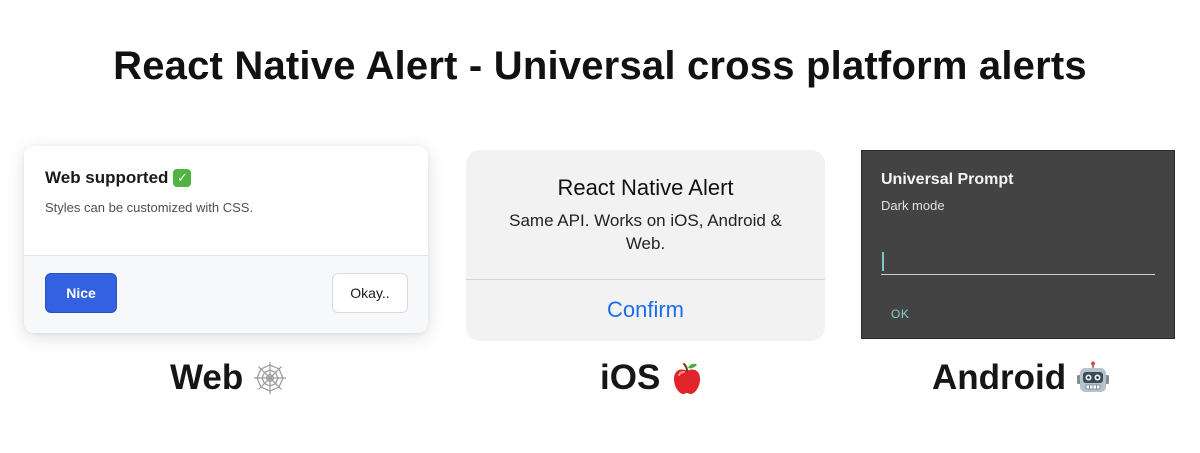 Image resolution: width=1200 pixels, height=453 pixels. Describe the element at coordinates (913, 205) in the screenshot. I see `android-alert-message: Dark mode` at that location.